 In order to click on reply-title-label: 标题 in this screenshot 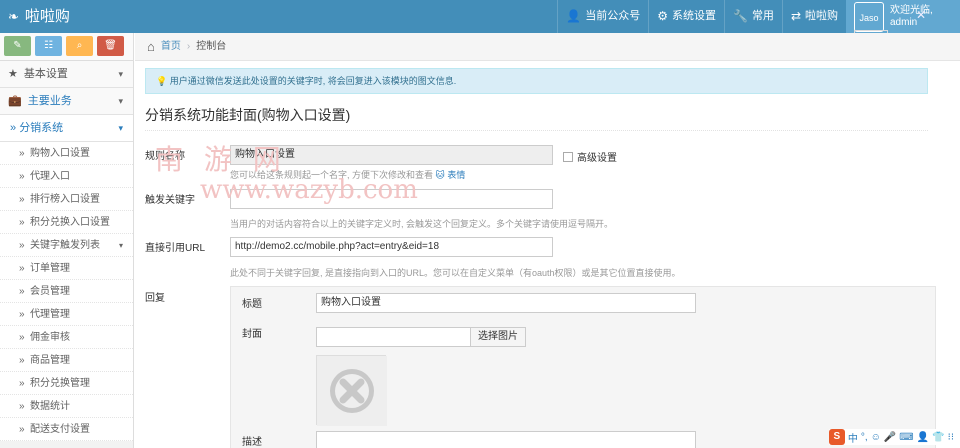, I will do `click(252, 304)`.